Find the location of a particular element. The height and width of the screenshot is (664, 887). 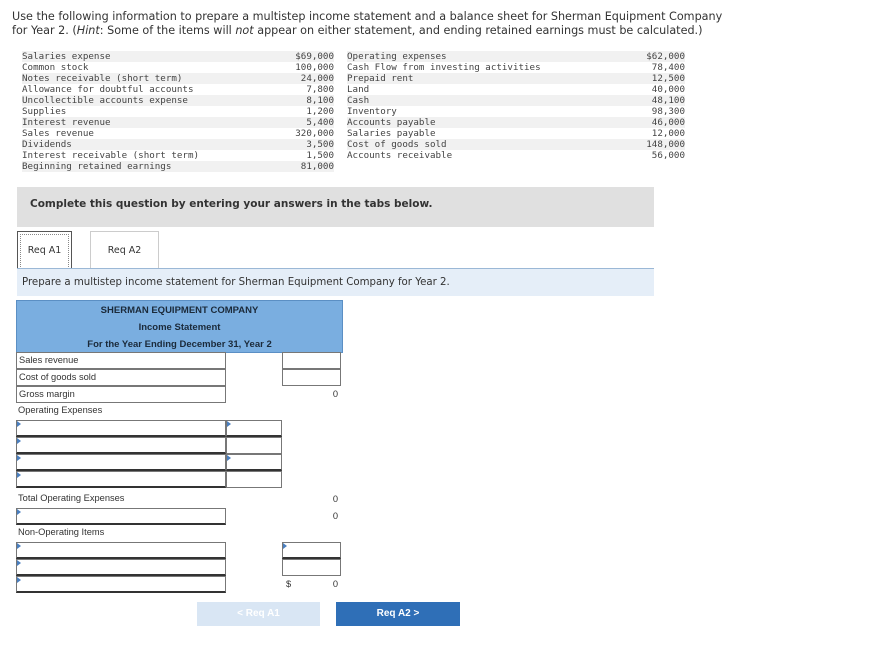

data-label: Cash Flow from investing activities is located at coordinates (444, 67).